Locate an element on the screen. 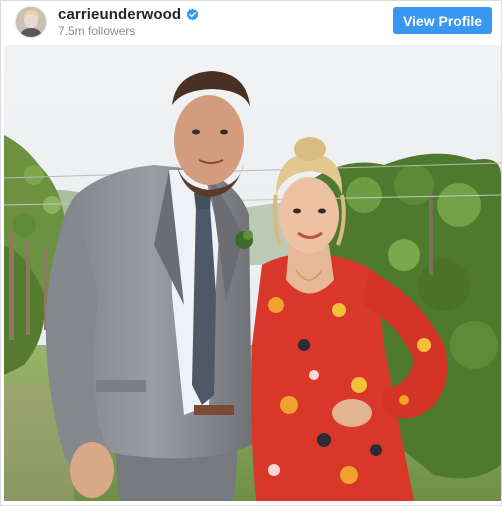 Image resolution: width=502 pixels, height=506 pixels. follower-count: 7.5m followers is located at coordinates (97, 31).